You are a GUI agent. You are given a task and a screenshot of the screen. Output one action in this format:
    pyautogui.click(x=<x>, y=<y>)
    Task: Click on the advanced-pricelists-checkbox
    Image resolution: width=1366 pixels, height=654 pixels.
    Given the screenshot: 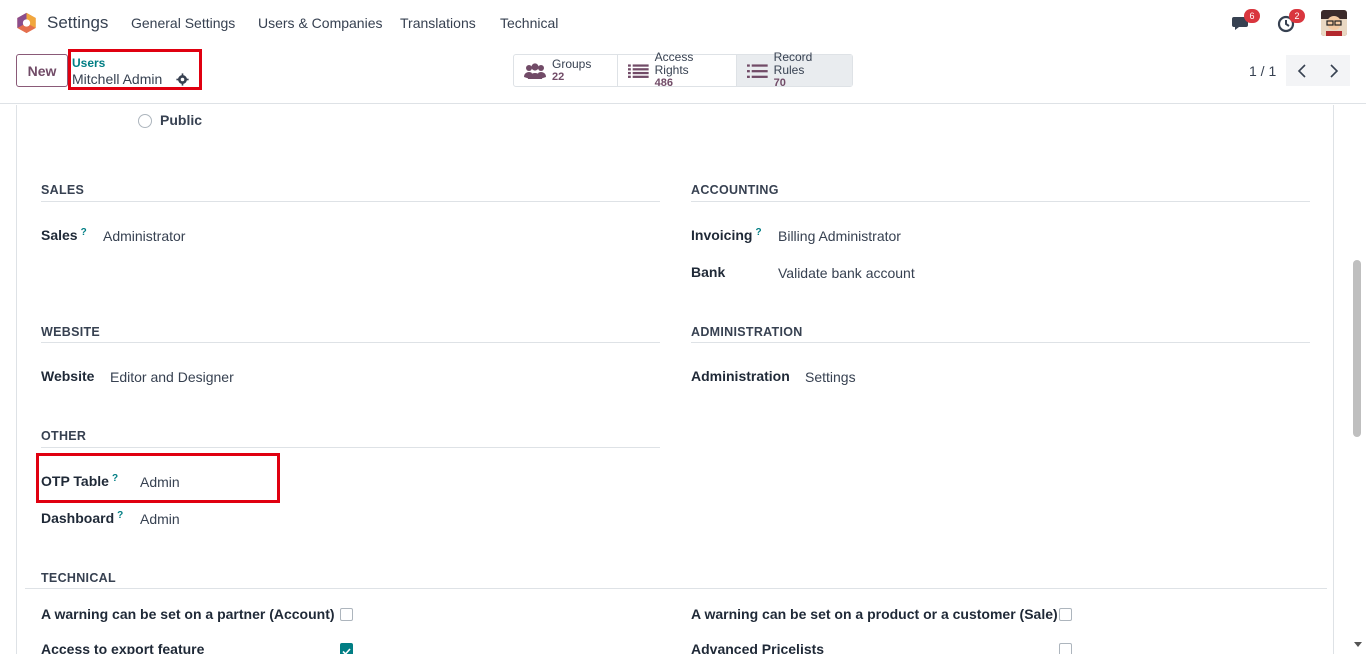 What is the action you would take?
    pyautogui.click(x=1065, y=648)
    